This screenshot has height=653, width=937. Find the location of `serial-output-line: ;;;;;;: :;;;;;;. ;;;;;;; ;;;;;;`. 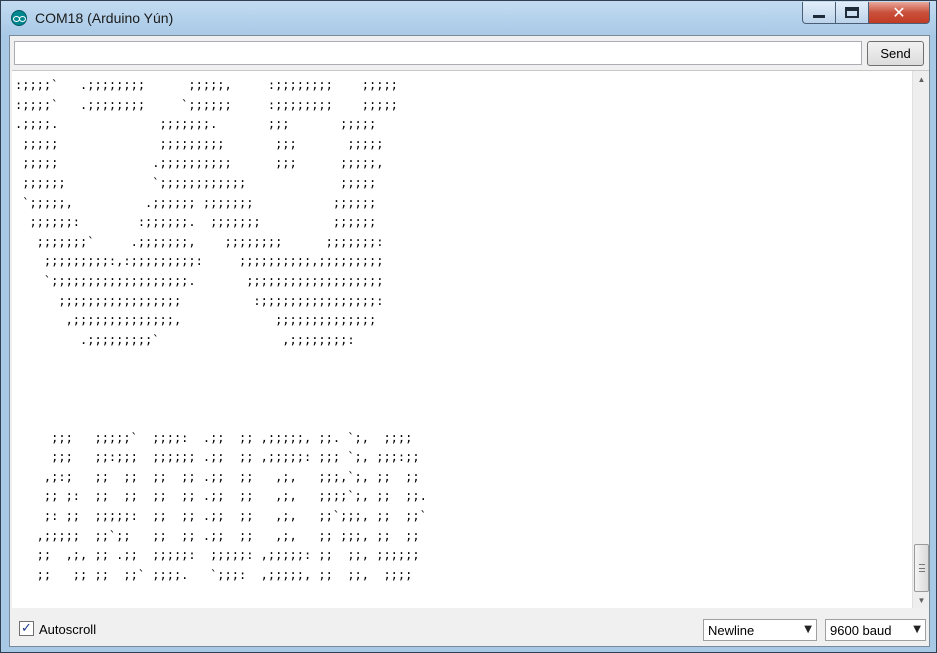

serial-output-line: ;;;;;;: :;;;;;;. ;;;;;;; ;;;;;; is located at coordinates (196, 222).